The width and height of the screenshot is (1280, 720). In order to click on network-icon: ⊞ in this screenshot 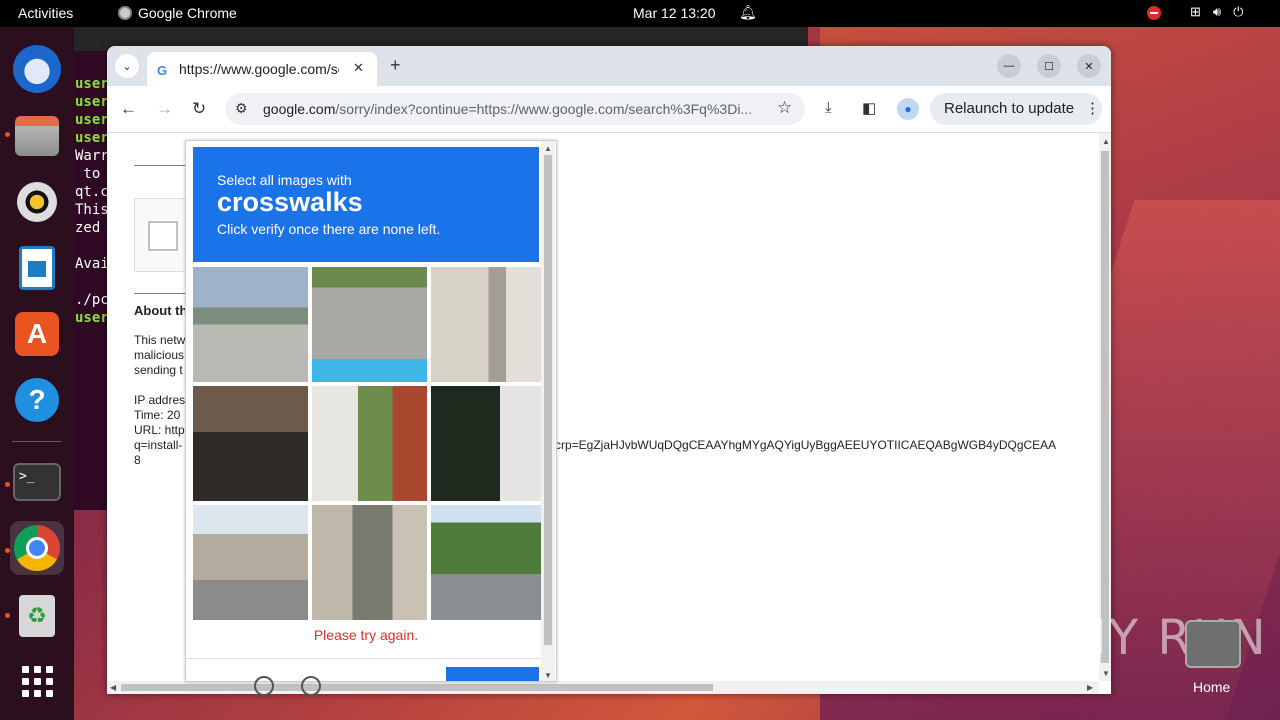, I will do `click(1195, 11)`.